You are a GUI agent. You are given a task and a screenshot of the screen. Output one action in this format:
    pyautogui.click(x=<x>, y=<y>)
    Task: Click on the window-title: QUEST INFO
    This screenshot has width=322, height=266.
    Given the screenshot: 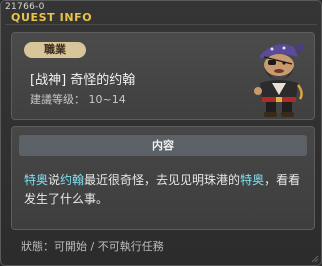 What is the action you would take?
    pyautogui.click(x=52, y=17)
    